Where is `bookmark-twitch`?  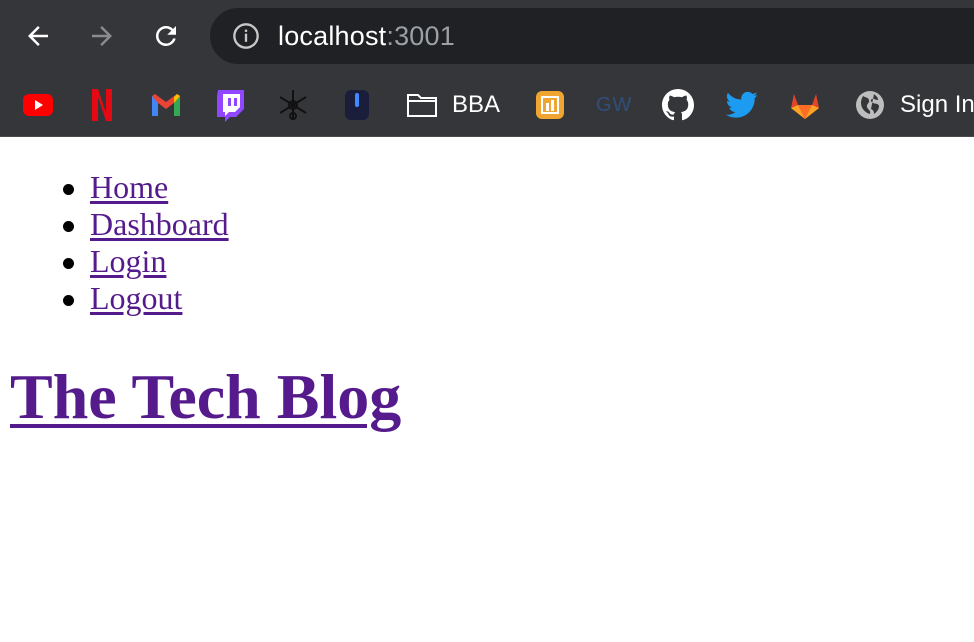 bookmark-twitch is located at coordinates (230, 105).